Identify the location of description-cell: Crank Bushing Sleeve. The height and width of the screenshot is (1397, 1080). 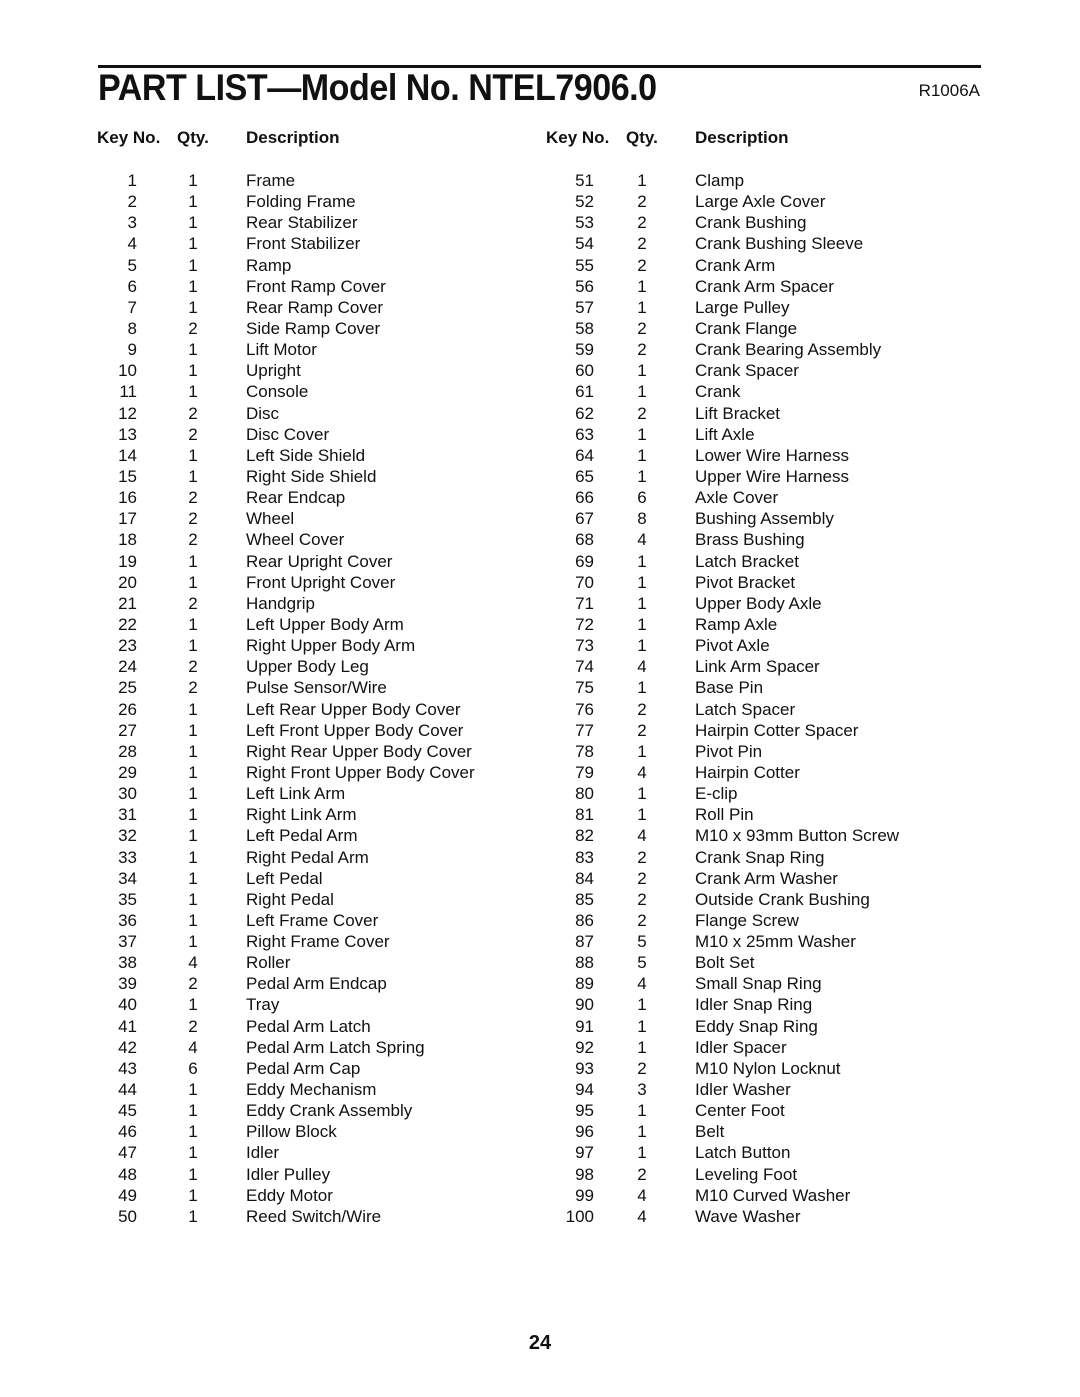
(779, 244).